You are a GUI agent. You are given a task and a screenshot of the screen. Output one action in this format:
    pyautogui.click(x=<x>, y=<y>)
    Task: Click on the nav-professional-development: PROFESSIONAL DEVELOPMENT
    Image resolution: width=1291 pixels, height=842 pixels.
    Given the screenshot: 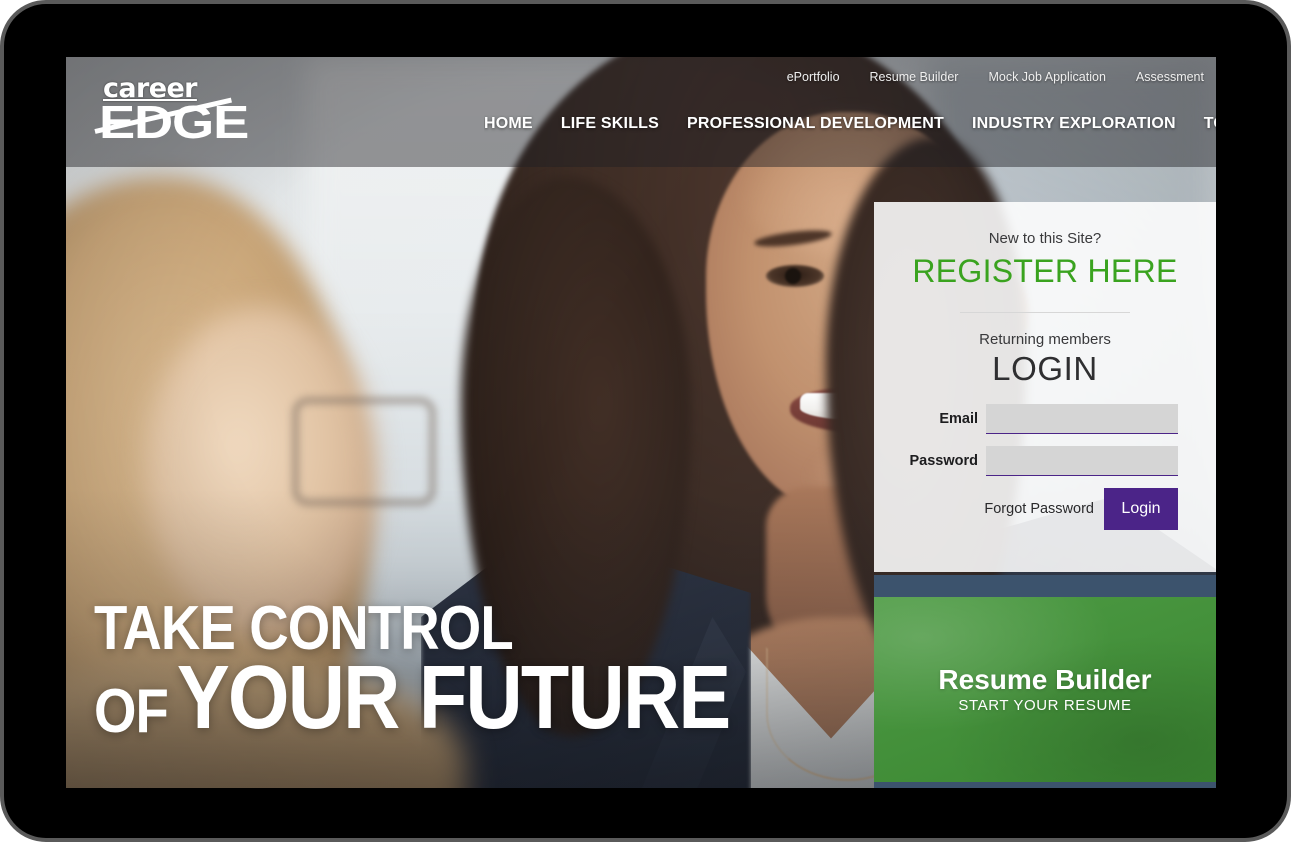 What is the action you would take?
    pyautogui.click(x=815, y=124)
    